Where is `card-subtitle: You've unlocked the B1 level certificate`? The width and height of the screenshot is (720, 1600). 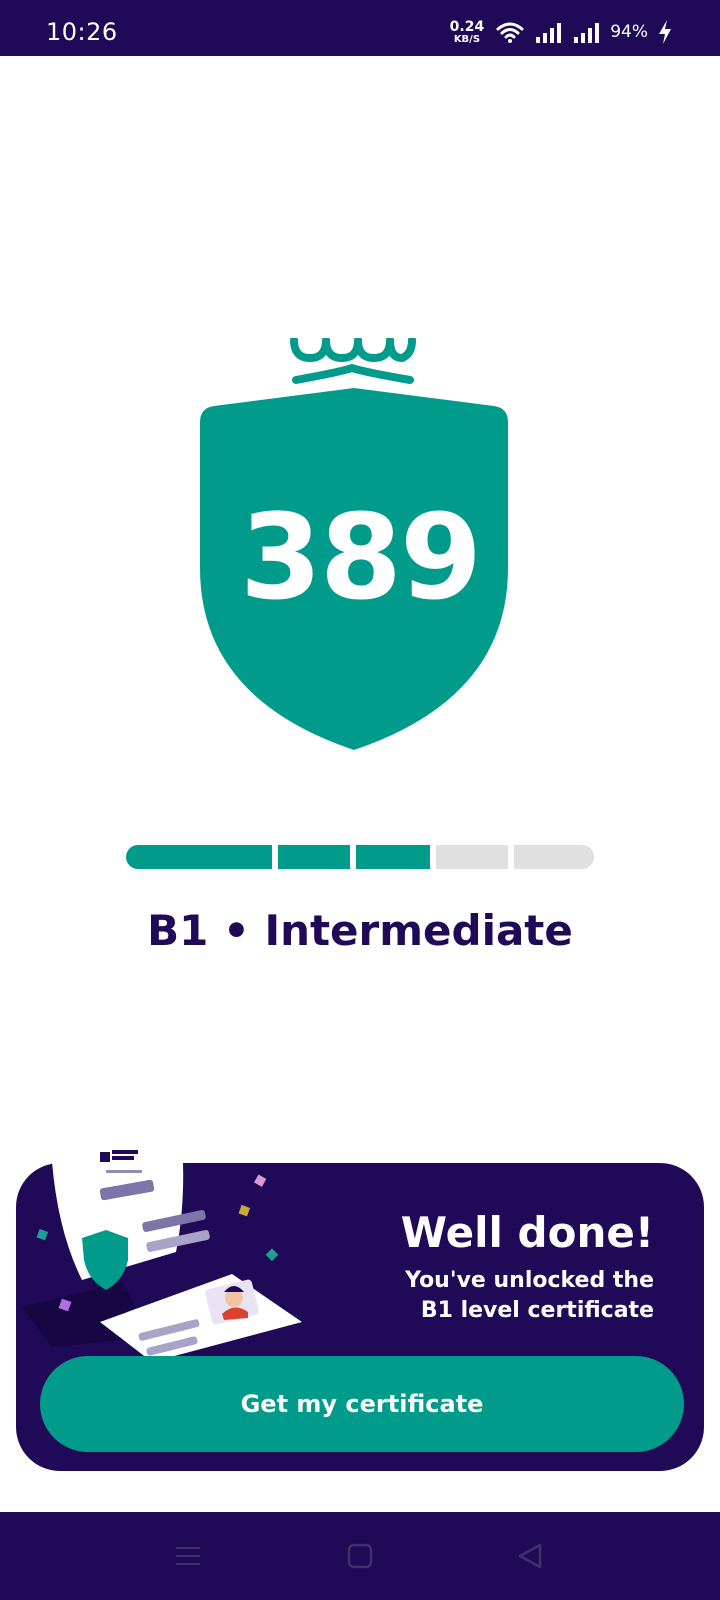
card-subtitle: You've unlocked the B1 level certificate is located at coordinates (529, 1296).